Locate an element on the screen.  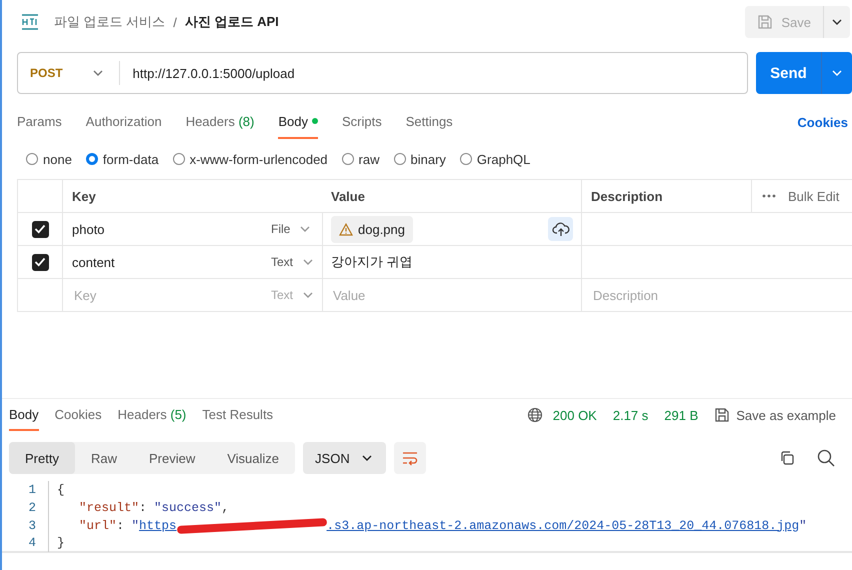
radio-label: x-www-form-urlencoded is located at coordinates (259, 159).